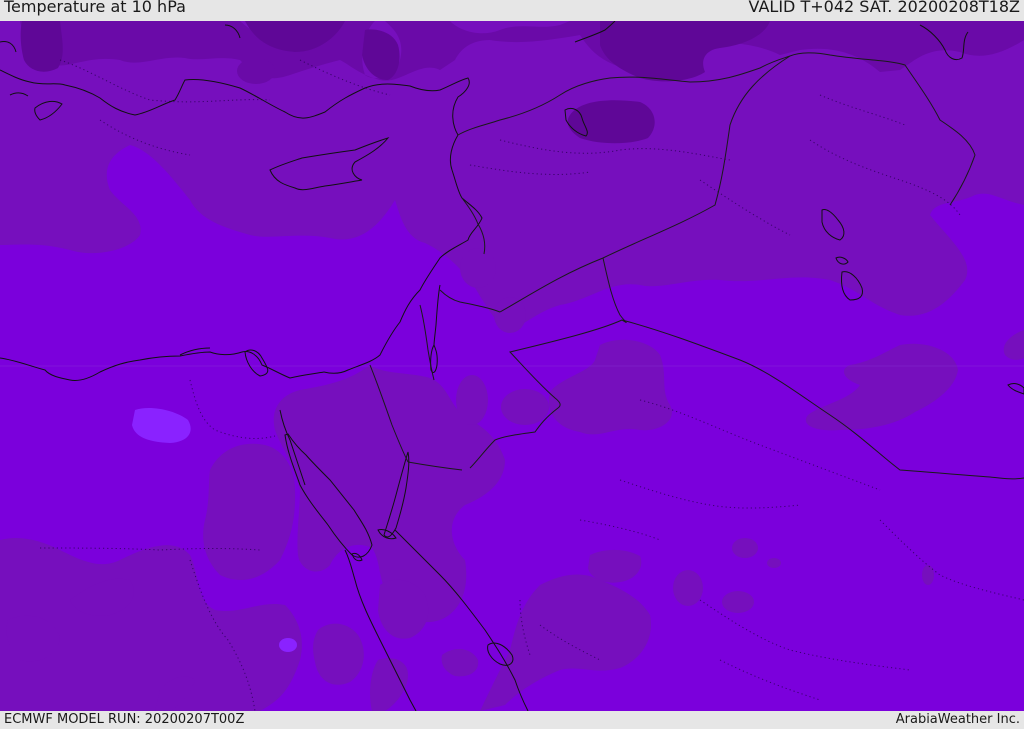 The width and height of the screenshot is (1024, 729). Describe the element at coordinates (95, 8) in the screenshot. I see `map-title: Temperature at 10 hPa` at that location.